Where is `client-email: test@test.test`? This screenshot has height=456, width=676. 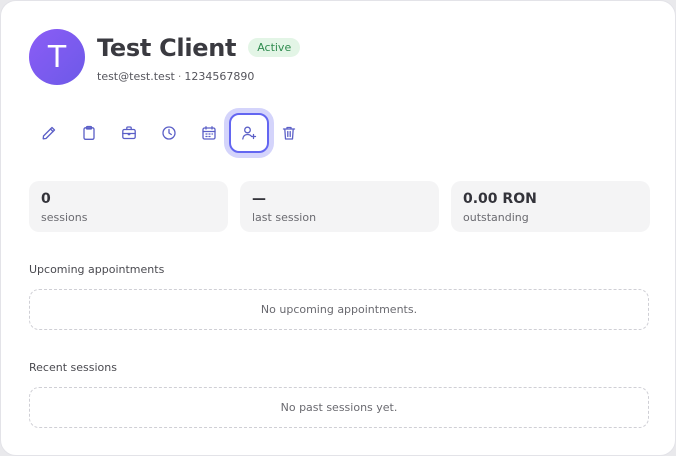
client-email: test@test.test is located at coordinates (136, 76).